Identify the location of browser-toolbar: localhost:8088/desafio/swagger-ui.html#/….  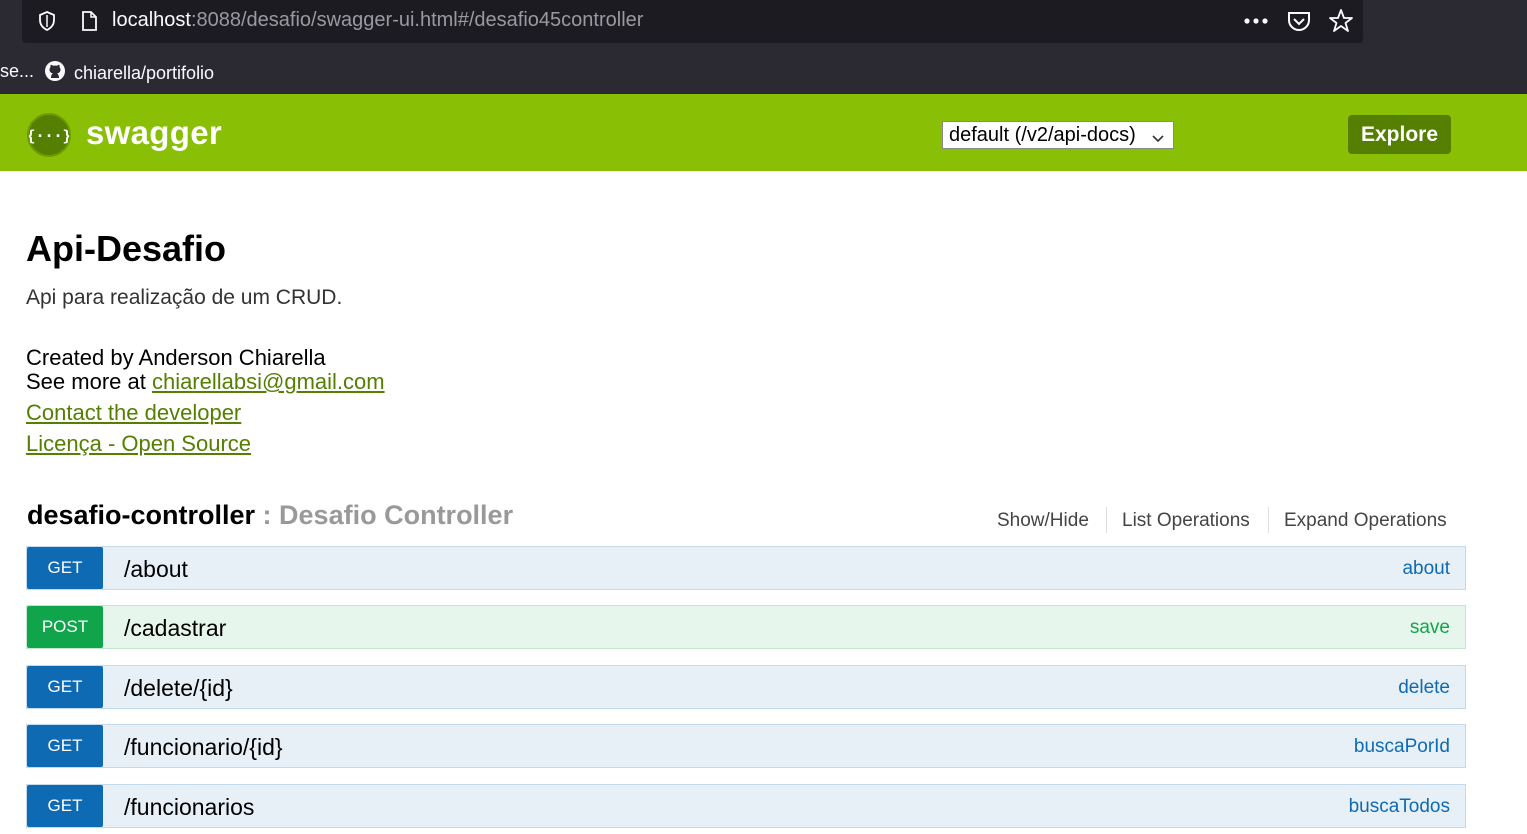
(763, 47).